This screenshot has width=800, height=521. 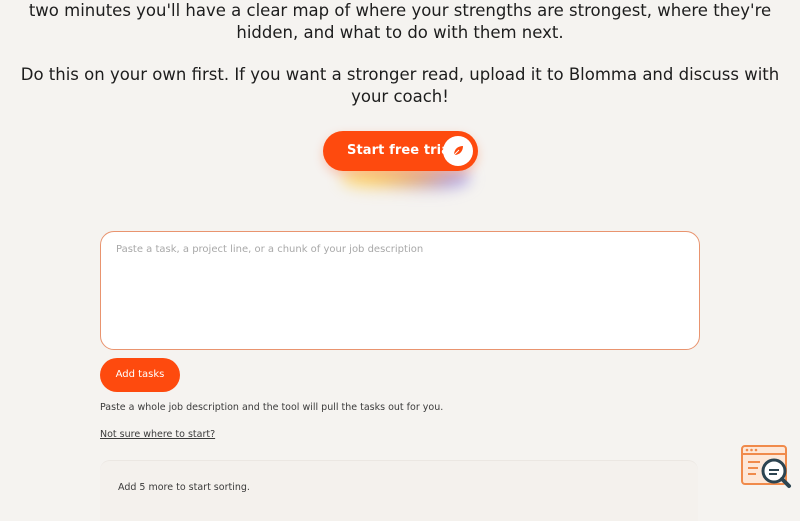 I want to click on start-free-trial-button: Start free trial, so click(x=400, y=151).